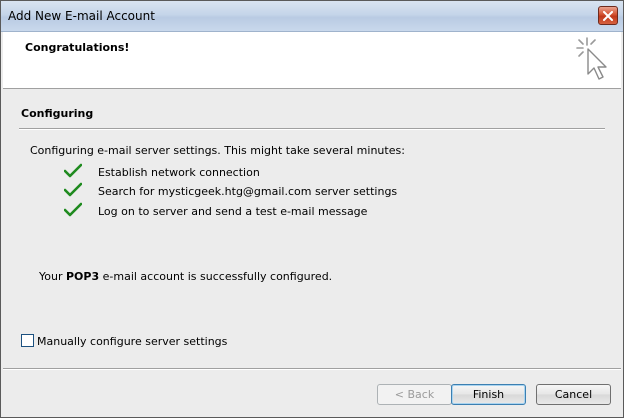  Describe the element at coordinates (82, 276) in the screenshot. I see `status-protocol: POP3` at that location.